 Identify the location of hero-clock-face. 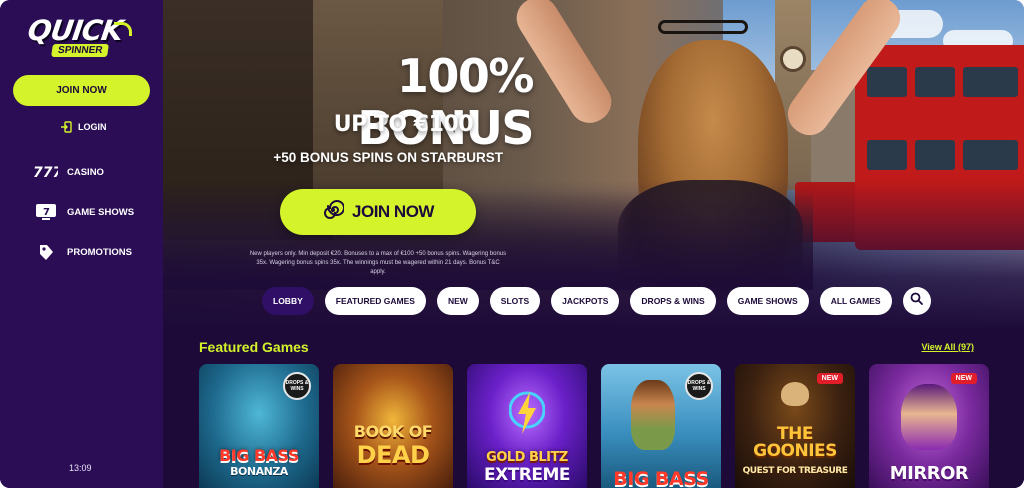
(793, 59).